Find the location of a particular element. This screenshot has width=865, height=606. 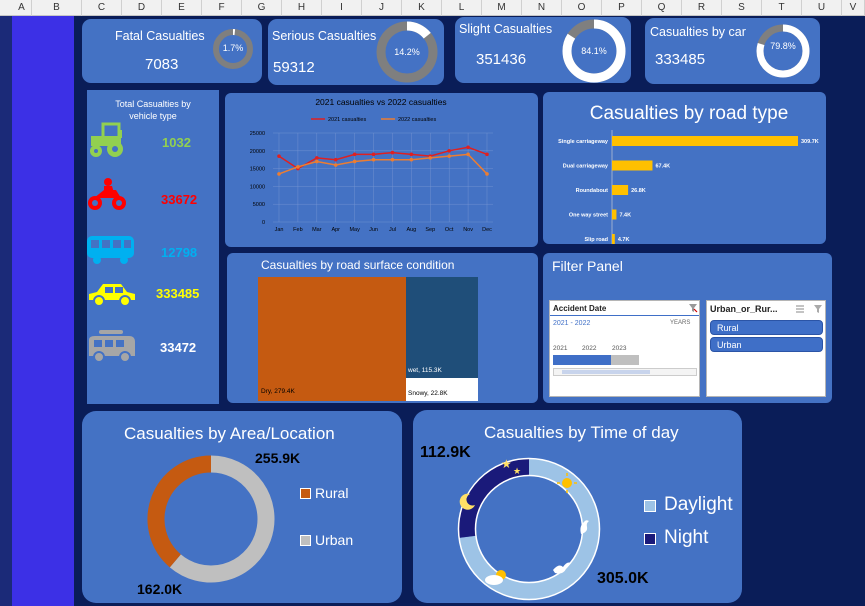

slicer-option-urban: Urban is located at coordinates (766, 344).